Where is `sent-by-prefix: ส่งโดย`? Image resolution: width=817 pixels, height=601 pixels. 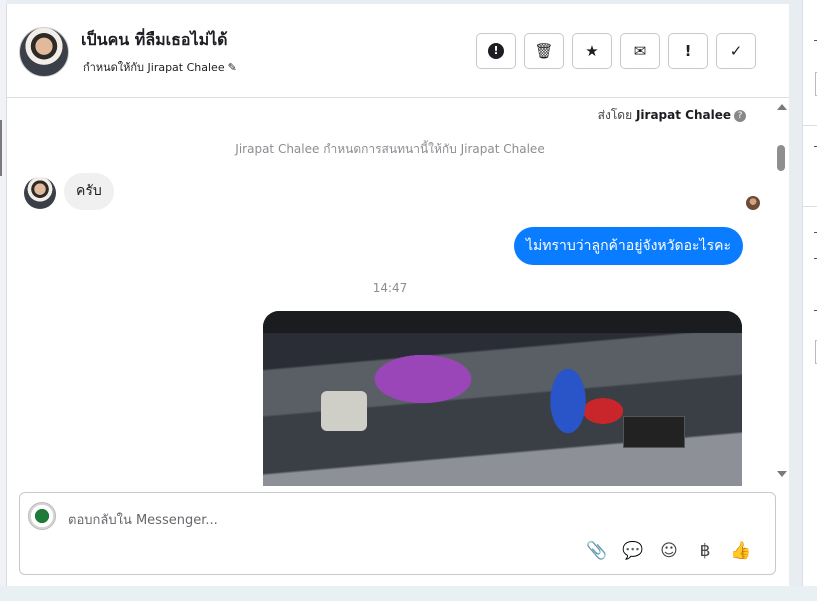
sent-by-prefix: ส่งโดย is located at coordinates (615, 115).